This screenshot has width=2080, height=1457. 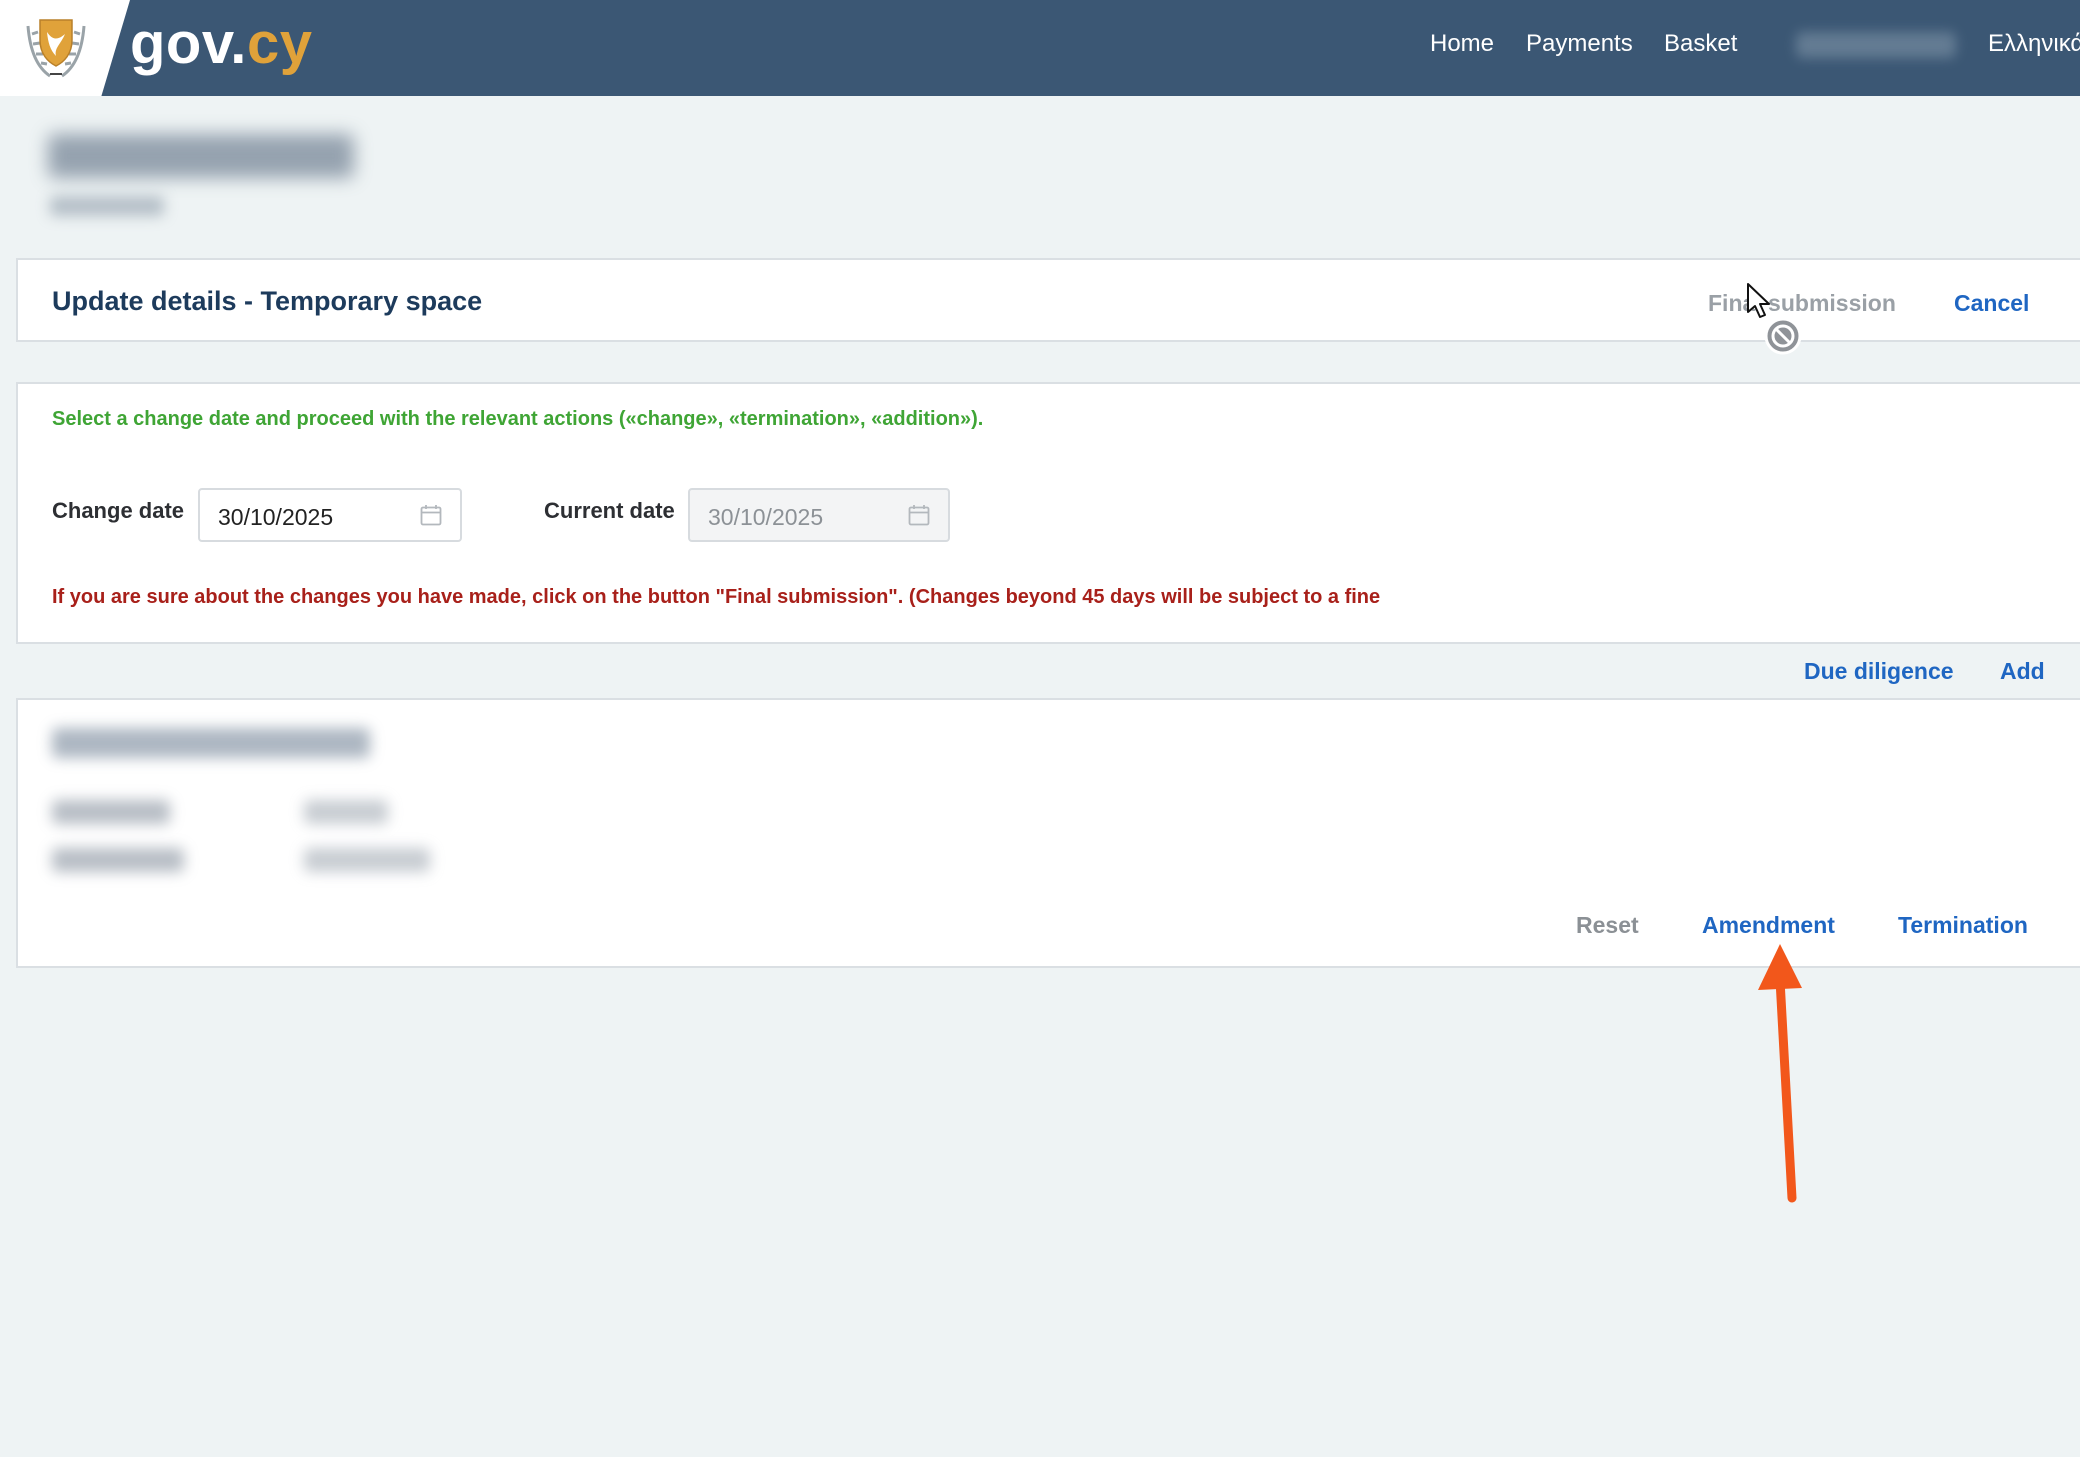 What do you see at coordinates (201, 156) in the screenshot?
I see `company-name-redacted` at bounding box center [201, 156].